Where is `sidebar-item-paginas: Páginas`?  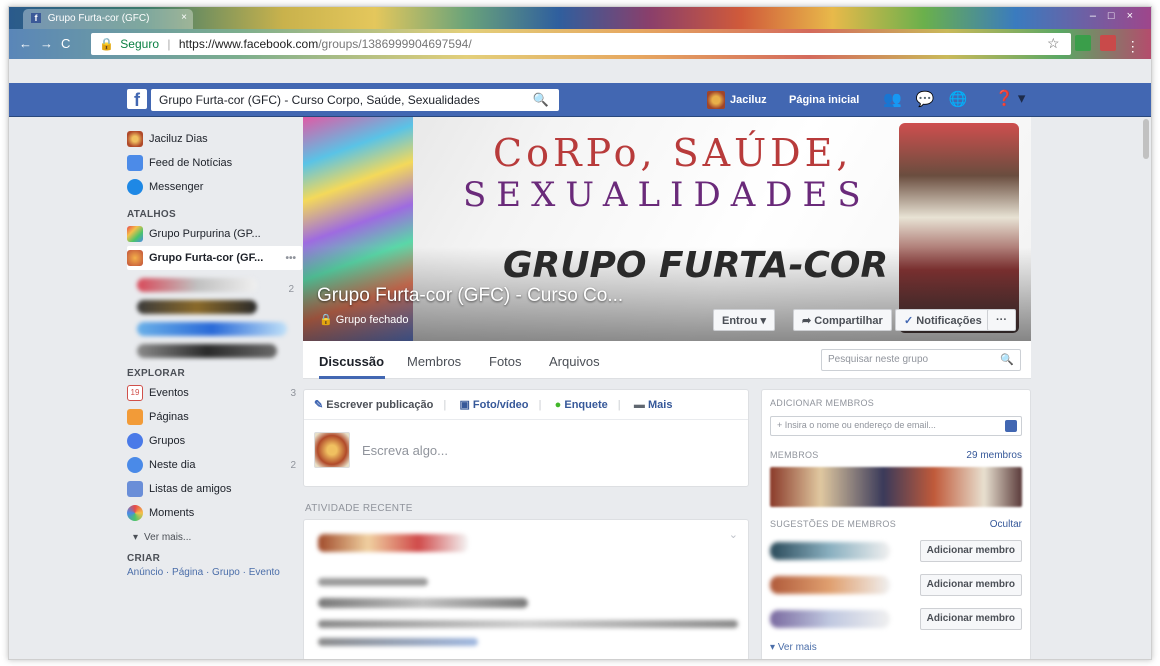
sidebar-item-paginas: Páginas is located at coordinates (214, 417).